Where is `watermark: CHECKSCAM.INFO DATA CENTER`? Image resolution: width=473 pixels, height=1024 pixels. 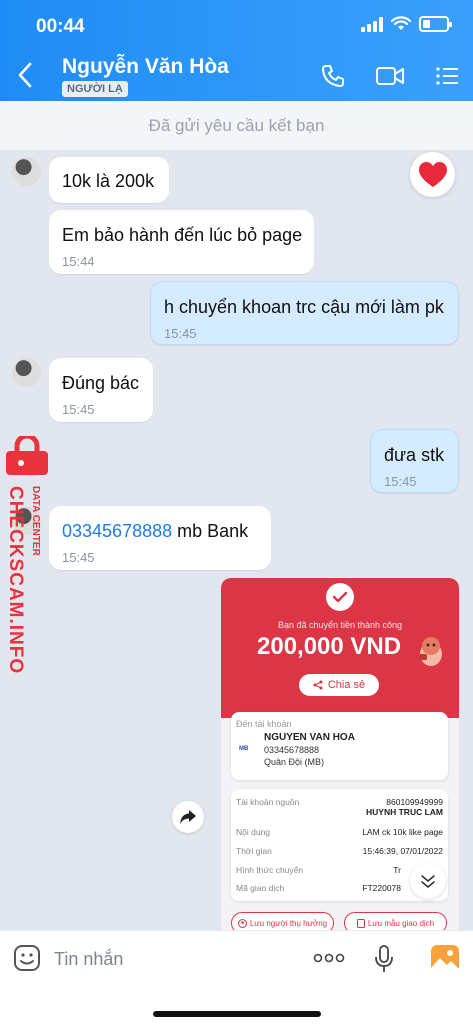 watermark: CHECKSCAM.INFO DATA CENTER is located at coordinates (22, 580).